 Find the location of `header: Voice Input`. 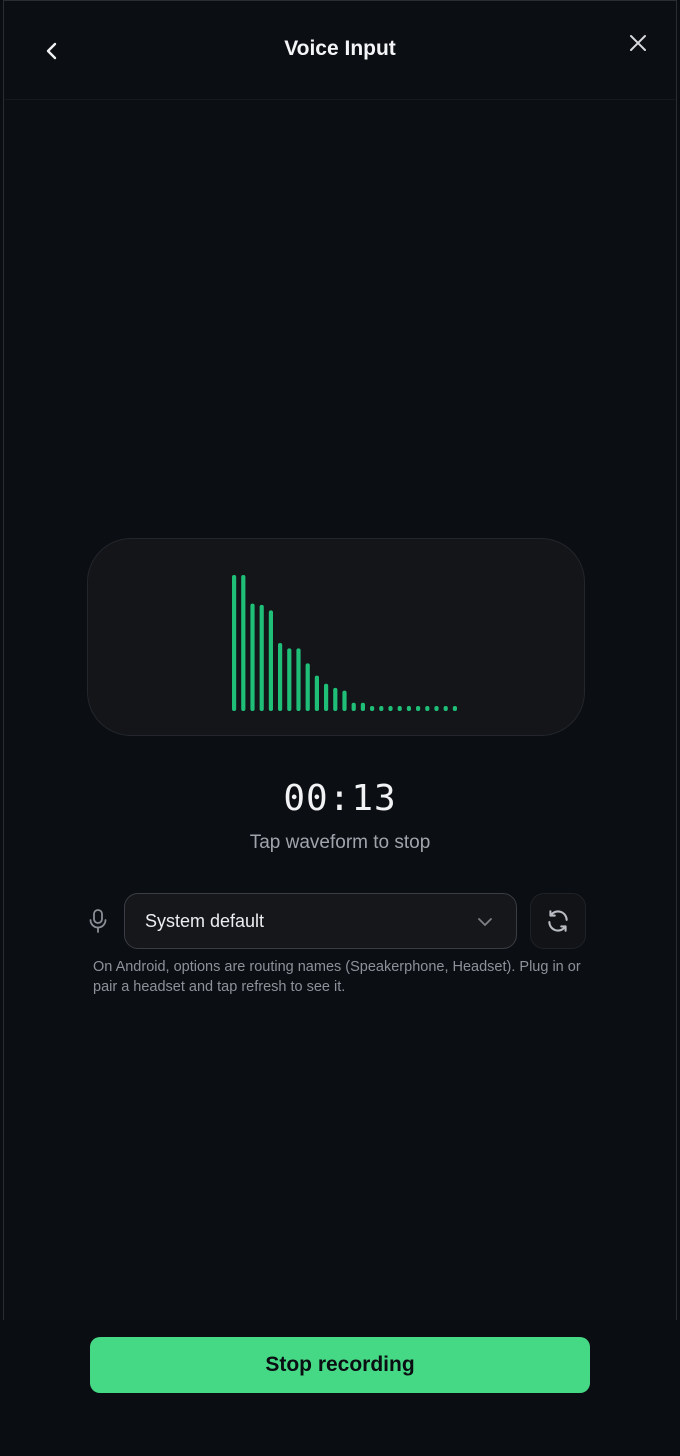

header: Voice Input is located at coordinates (340, 50).